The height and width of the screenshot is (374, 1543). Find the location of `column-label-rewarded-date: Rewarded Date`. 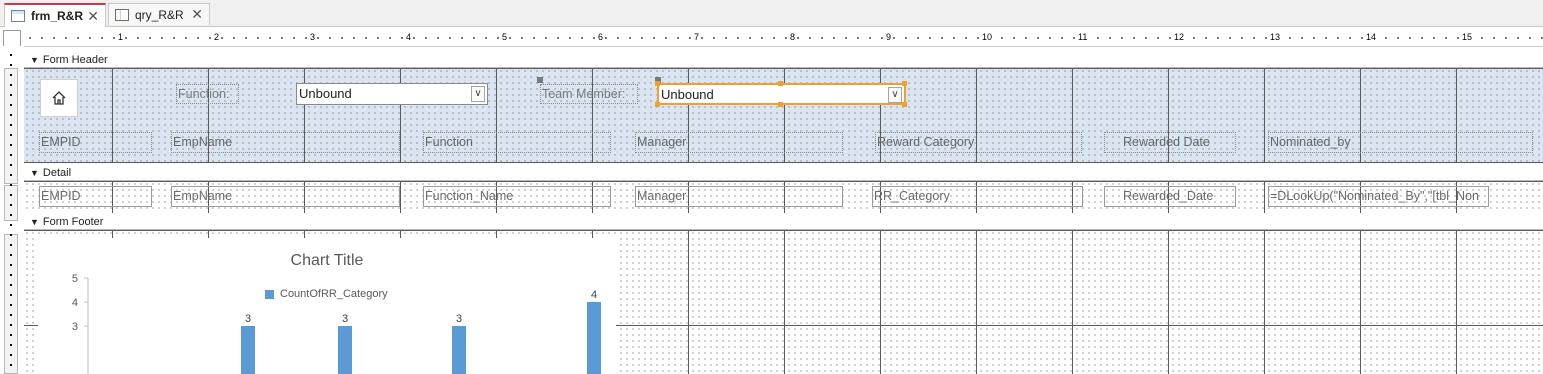

column-label-rewarded-date: Rewarded Date is located at coordinates (1170, 142).